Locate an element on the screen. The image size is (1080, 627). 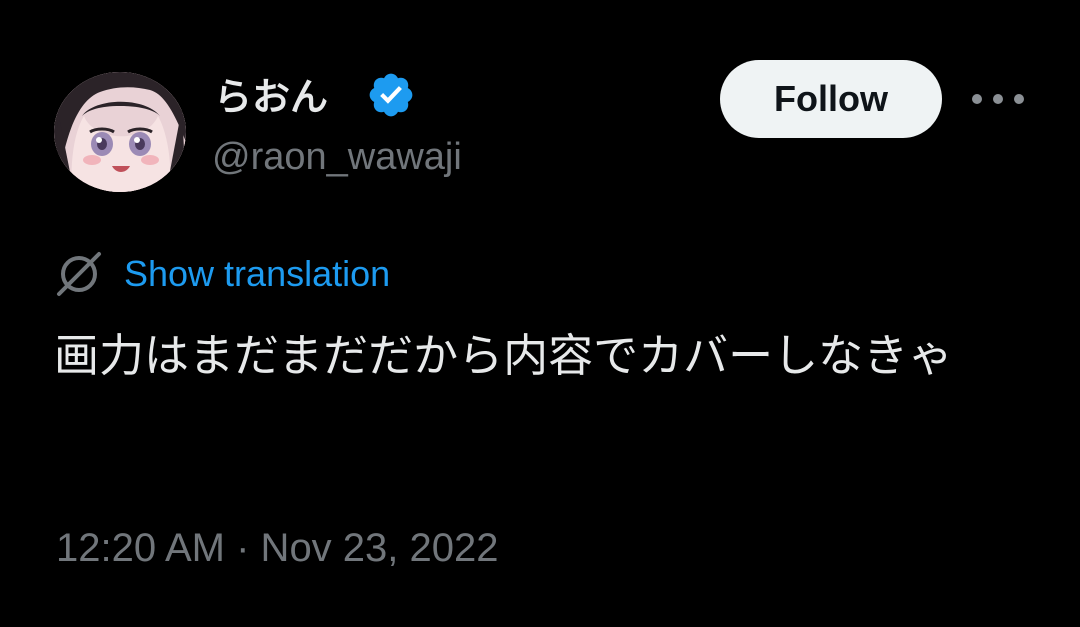
author-handle: @raon_wawaji is located at coordinates (337, 157).